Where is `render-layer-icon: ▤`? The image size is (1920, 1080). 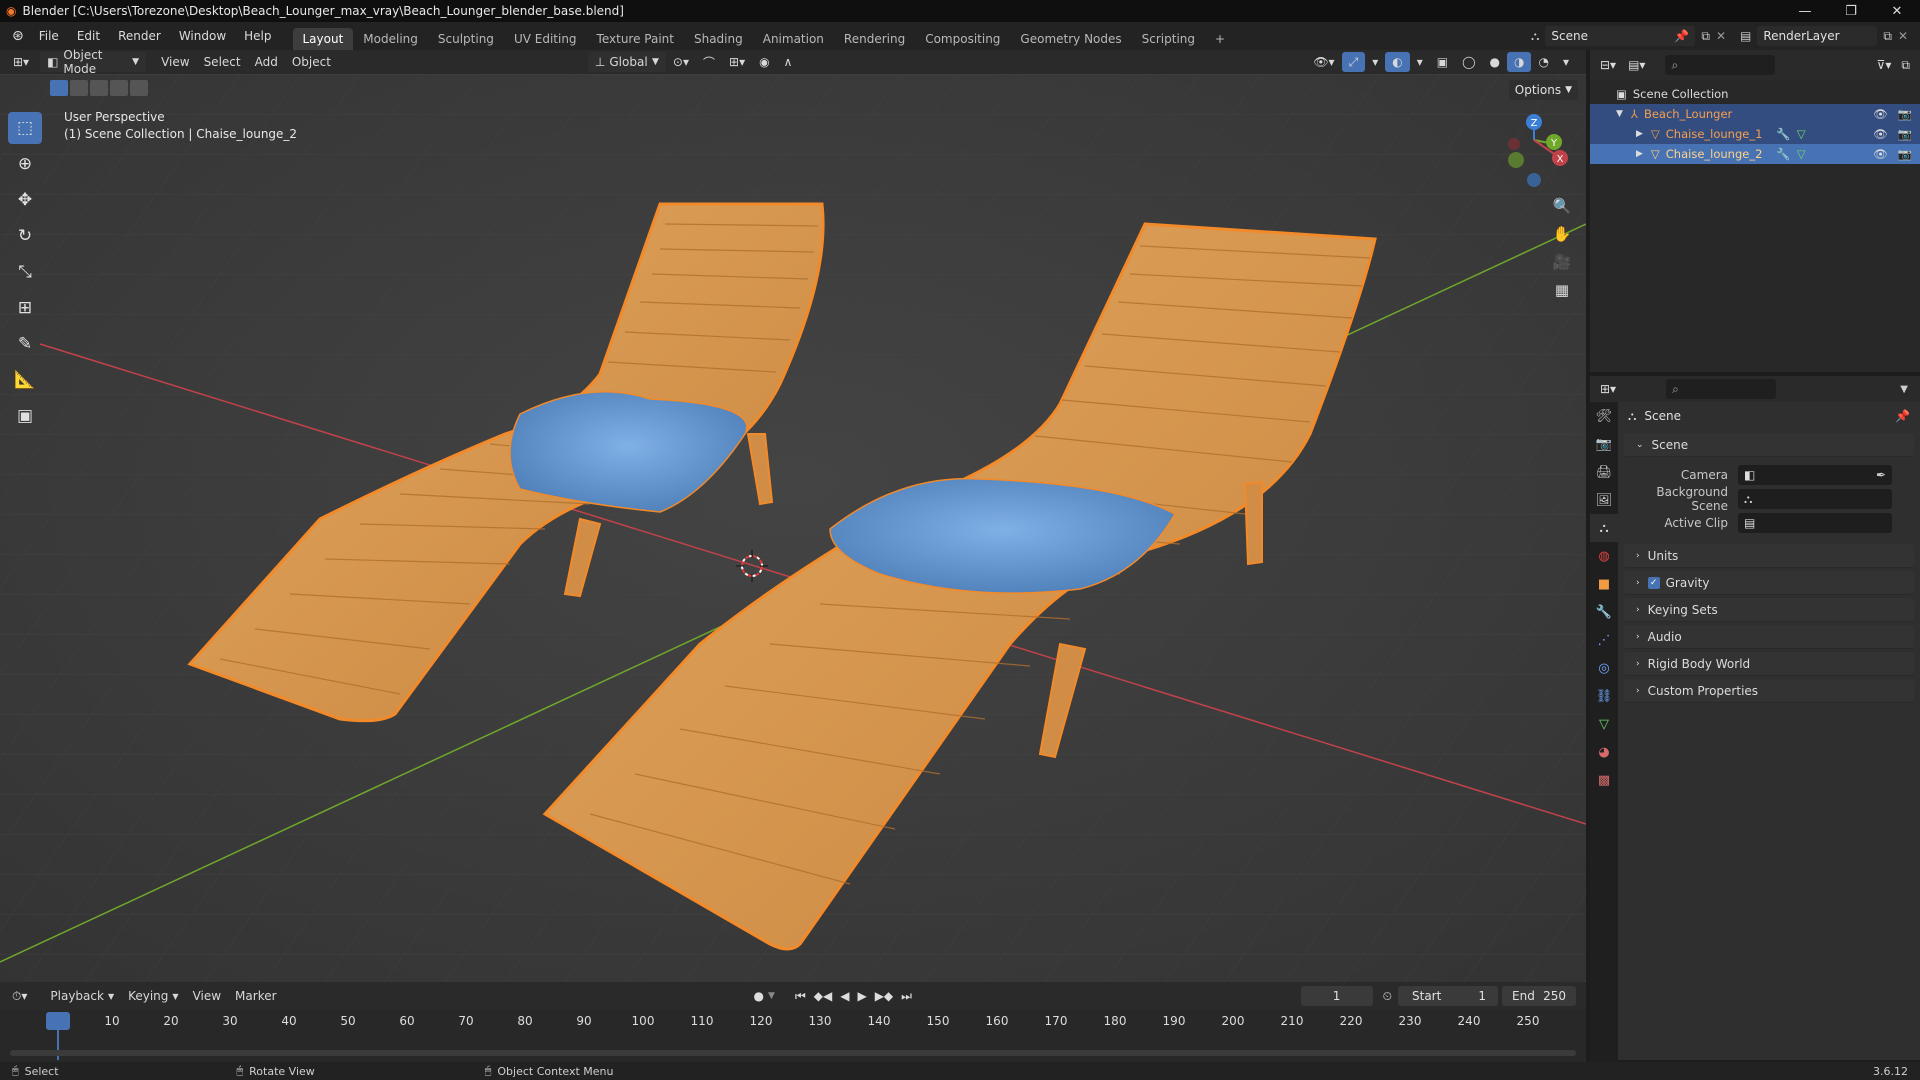 render-layer-icon: ▤ is located at coordinates (1745, 36).